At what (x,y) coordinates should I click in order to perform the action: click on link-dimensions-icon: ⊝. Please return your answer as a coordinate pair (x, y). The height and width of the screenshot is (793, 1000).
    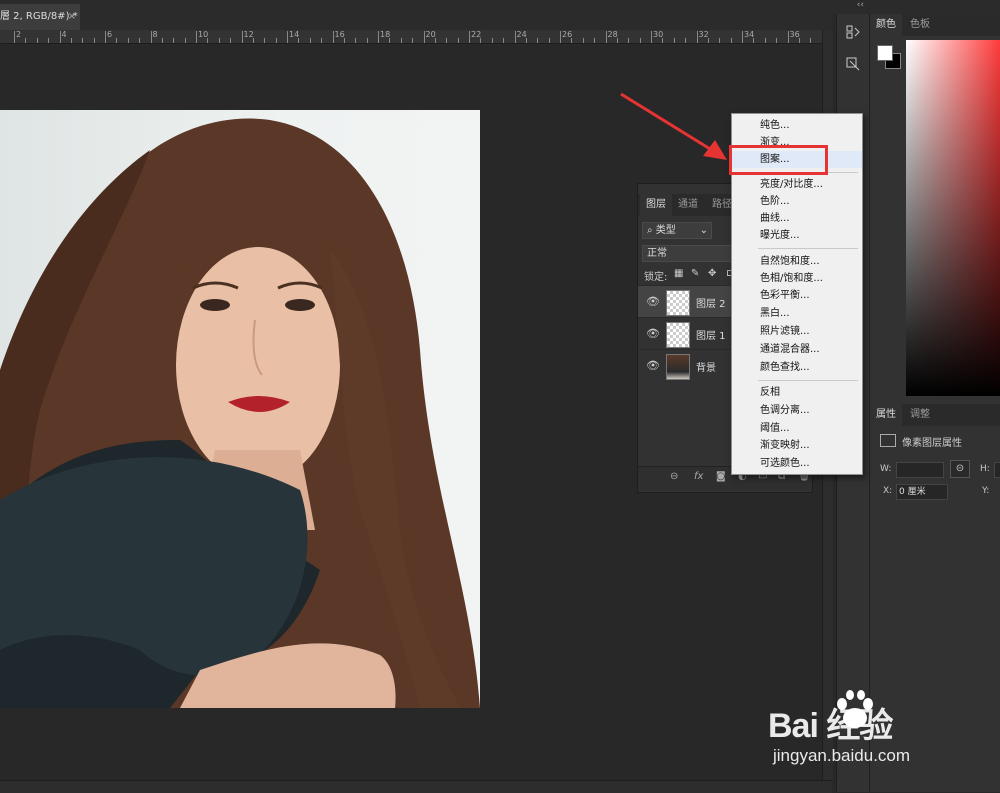
    Looking at the image, I should click on (960, 469).